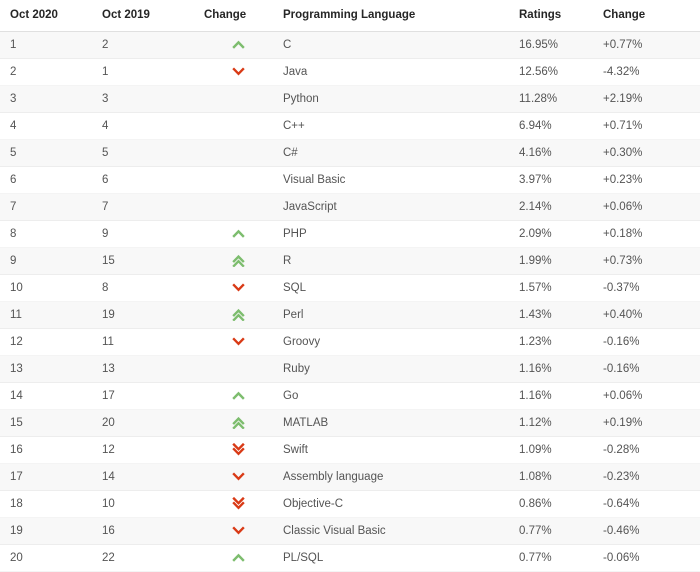 The image size is (700, 572). Describe the element at coordinates (146, 72) in the screenshot. I see `cell-rank-previous: 1` at that location.